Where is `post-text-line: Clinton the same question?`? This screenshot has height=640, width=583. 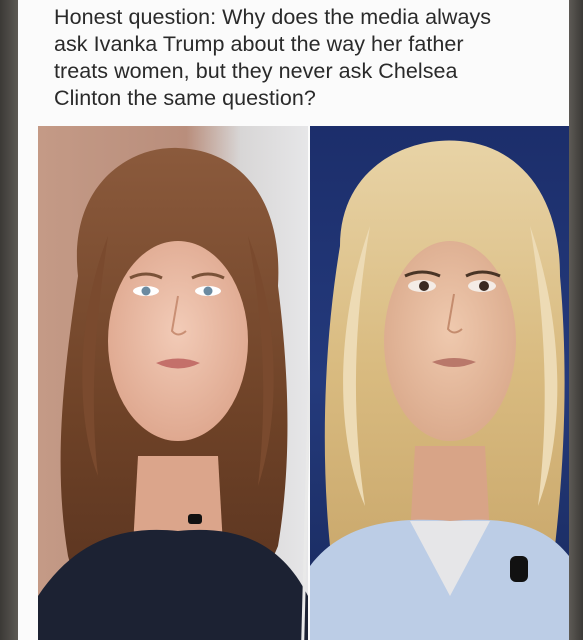
post-text-line: Clinton the same question? is located at coordinates (185, 98).